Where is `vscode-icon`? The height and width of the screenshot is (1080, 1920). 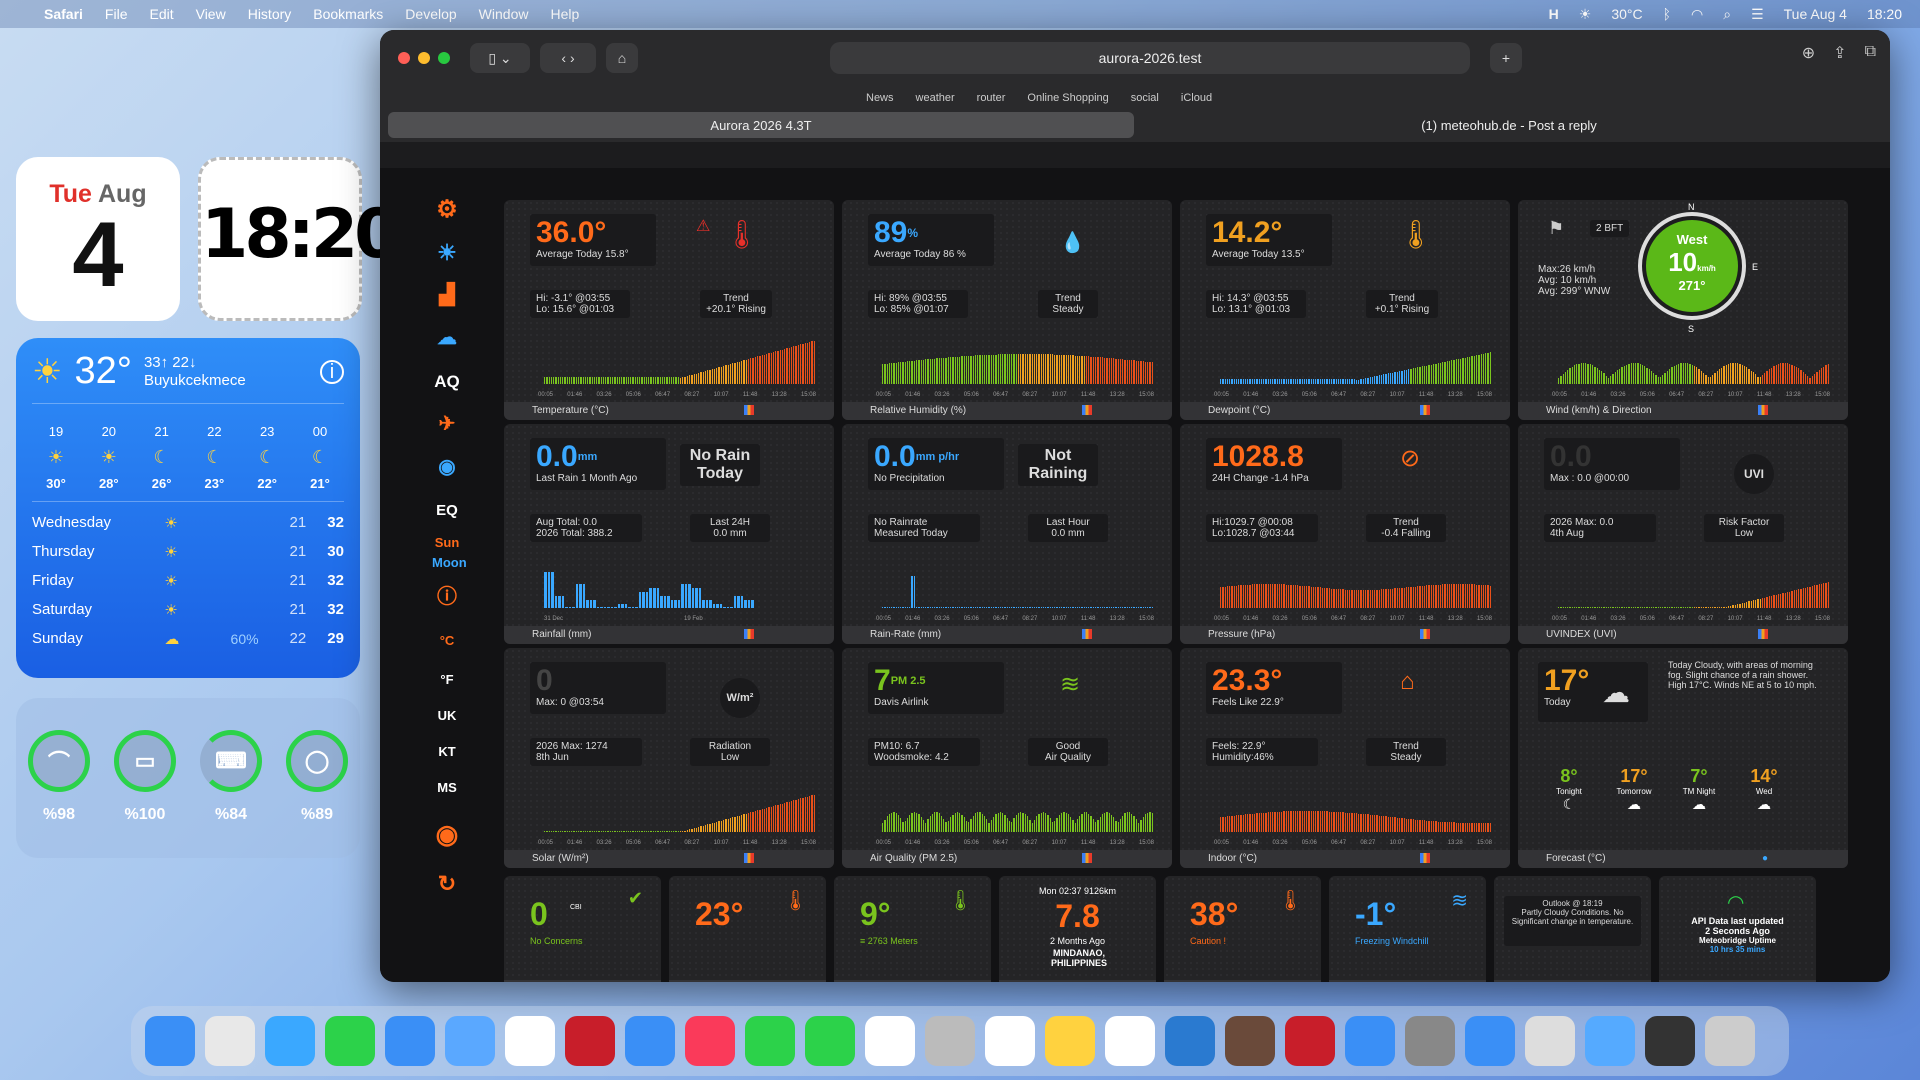 vscode-icon is located at coordinates (1190, 1041).